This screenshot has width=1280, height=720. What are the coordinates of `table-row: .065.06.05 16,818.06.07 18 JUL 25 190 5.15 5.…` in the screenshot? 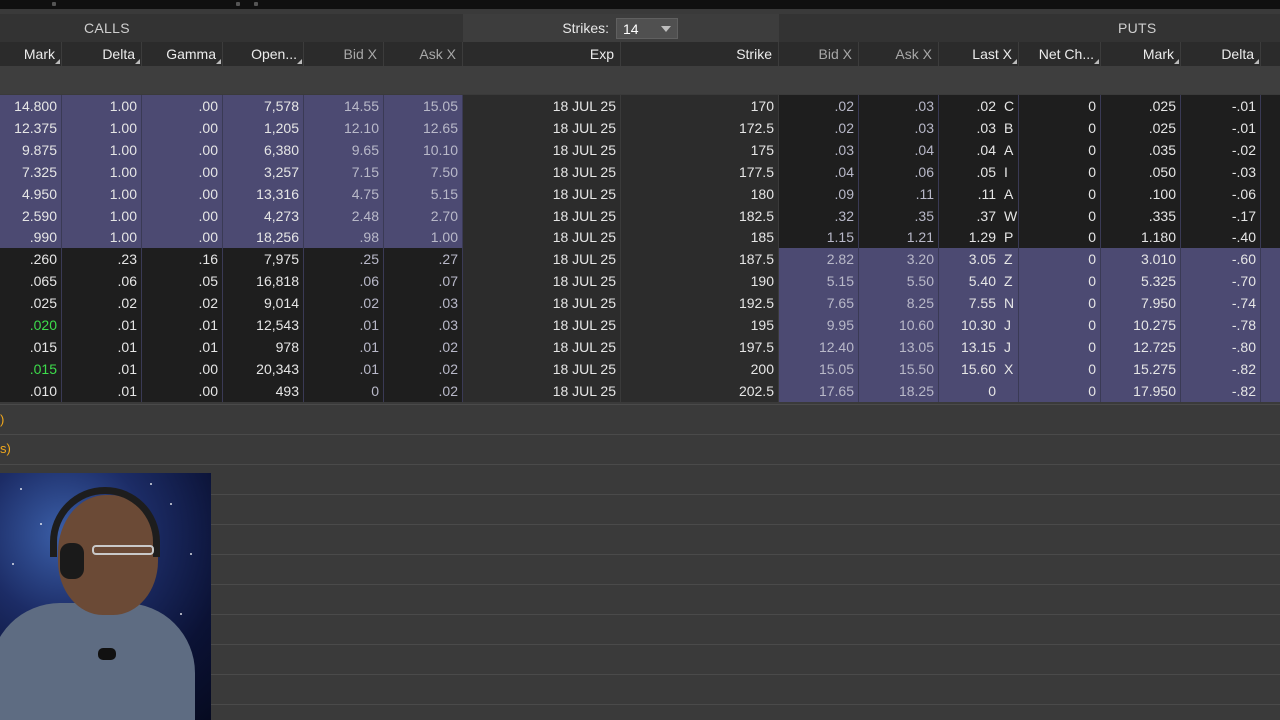 It's located at (640, 281).